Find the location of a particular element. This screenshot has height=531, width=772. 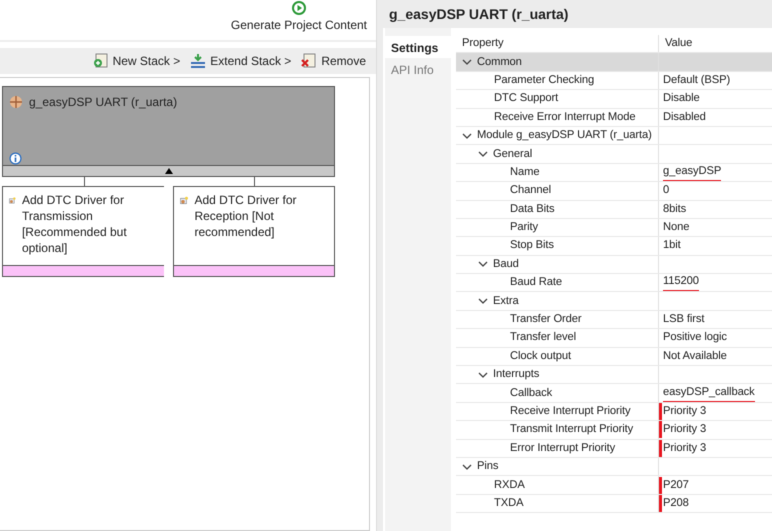

group-row: Interrupts is located at coordinates (614, 375).